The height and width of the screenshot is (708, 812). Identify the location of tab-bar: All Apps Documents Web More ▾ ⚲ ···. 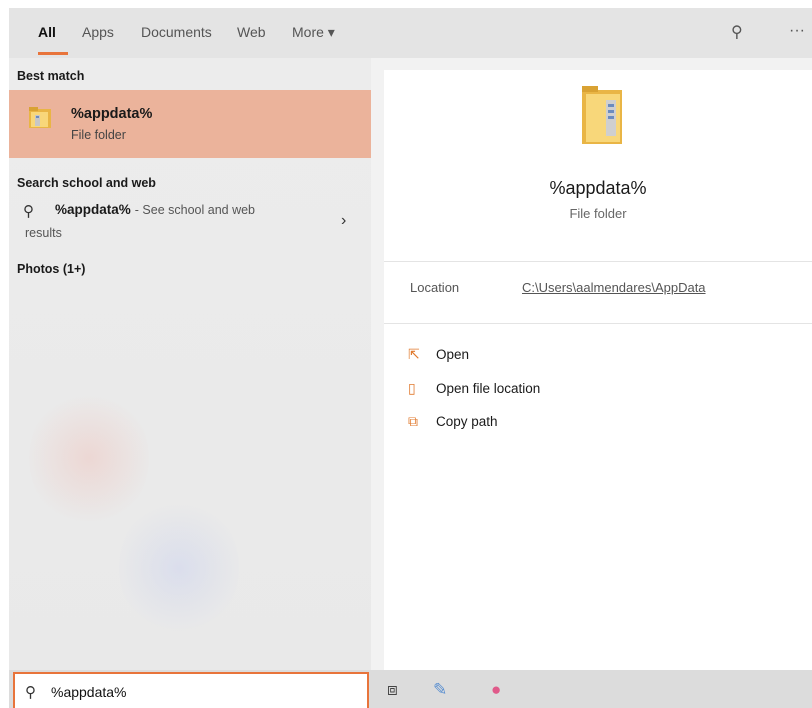
(410, 33).